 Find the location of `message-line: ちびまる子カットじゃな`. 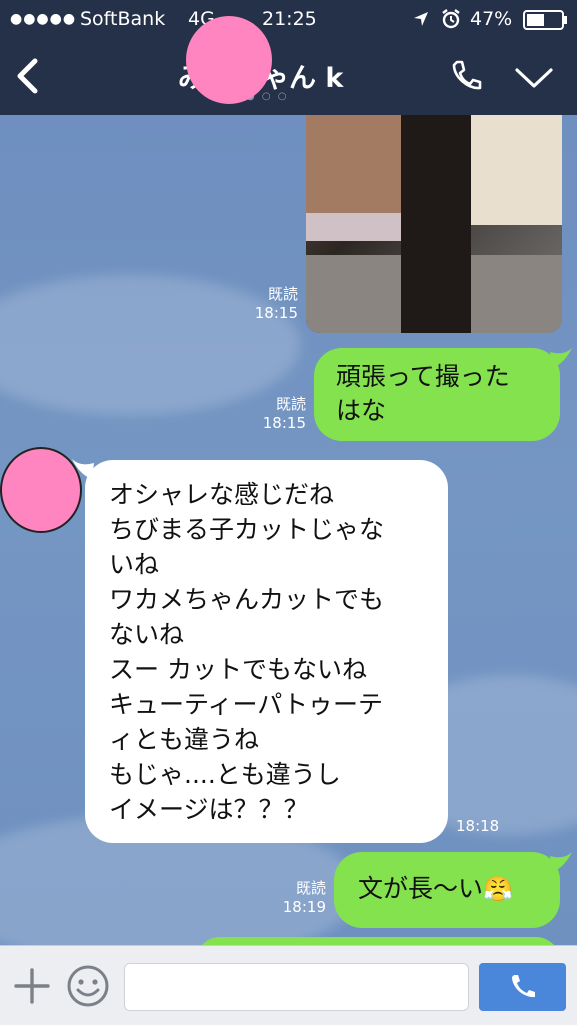

message-line: ちびまる子カットじゃな is located at coordinates (247, 529).